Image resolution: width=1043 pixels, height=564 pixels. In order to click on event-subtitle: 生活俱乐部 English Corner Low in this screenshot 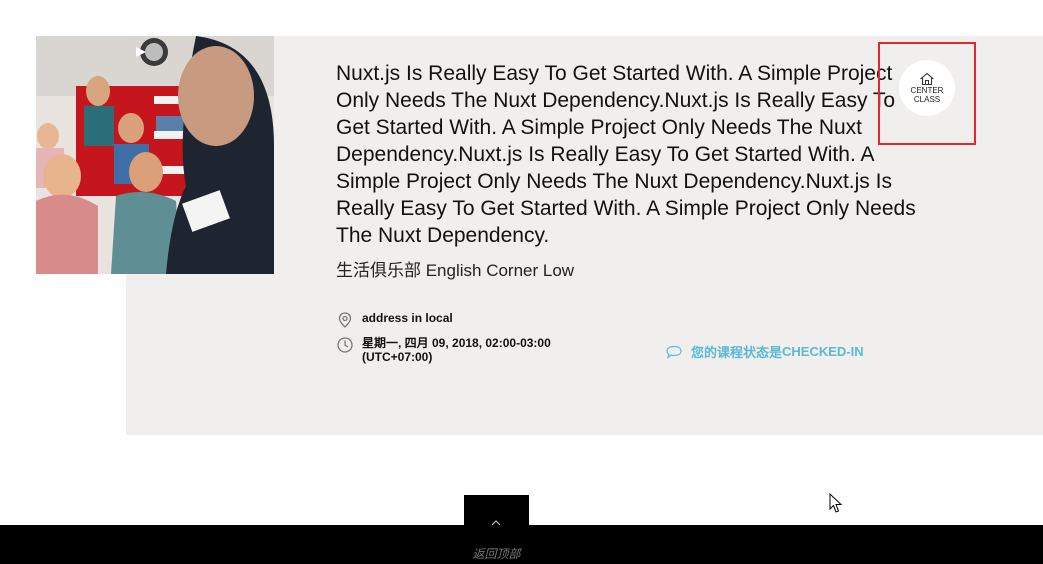, I will do `click(455, 270)`.